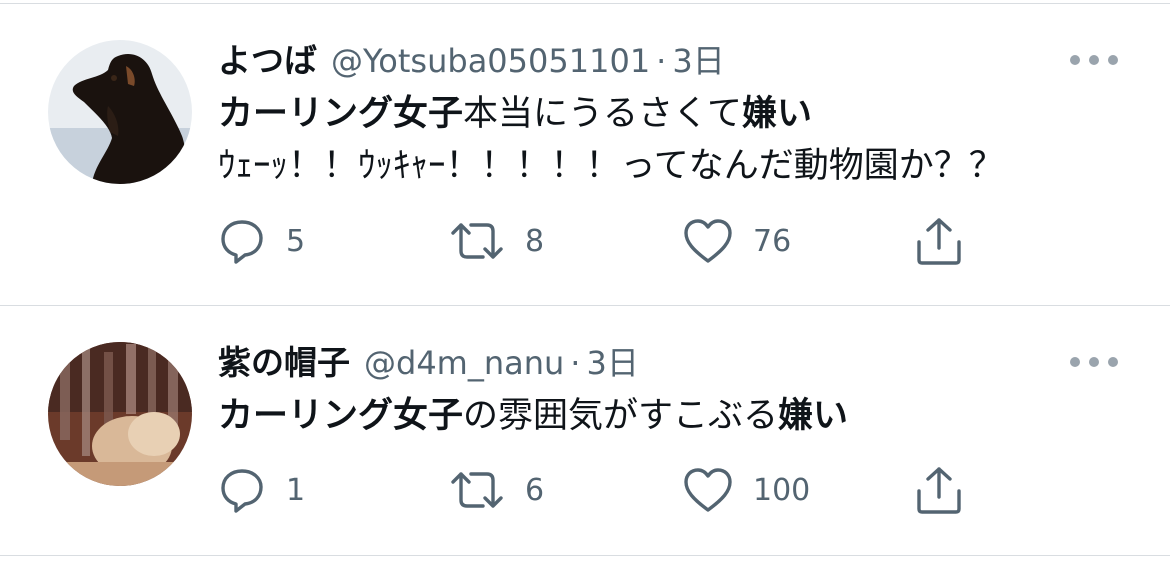 The width and height of the screenshot is (1170, 565). Describe the element at coordinates (621, 416) in the screenshot. I see `text-segment: の雰囲気がすこぶる` at that location.